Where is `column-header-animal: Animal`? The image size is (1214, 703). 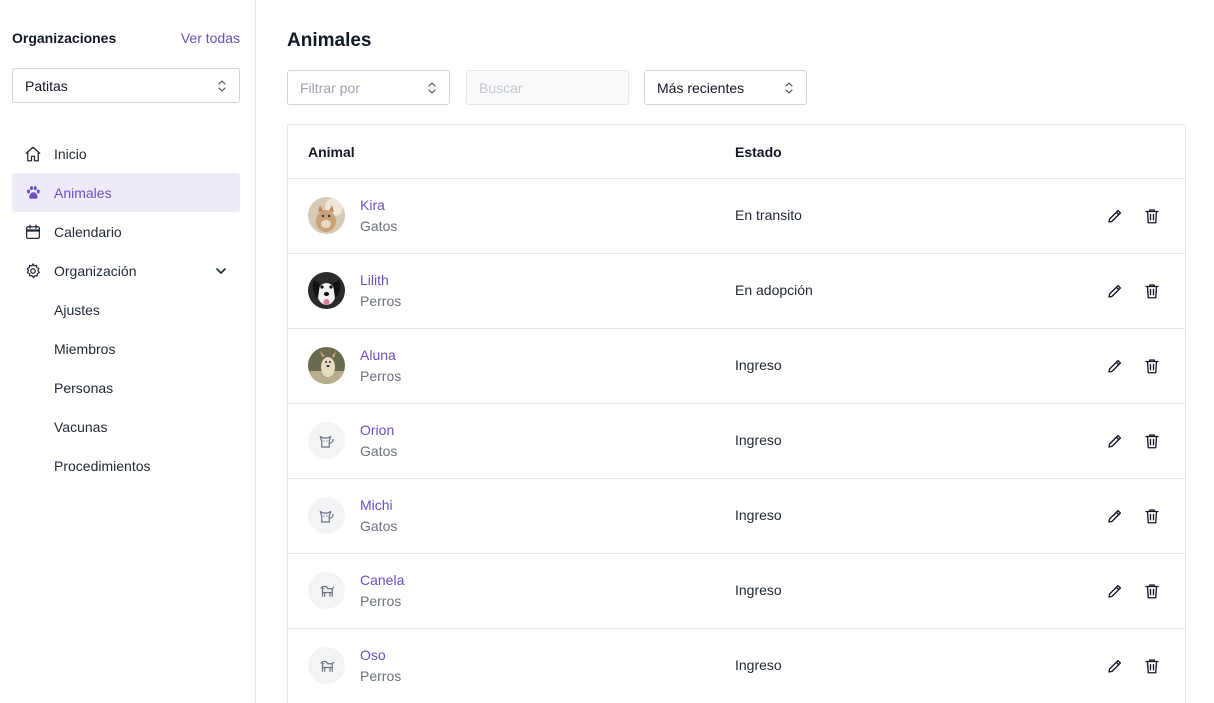
column-header-animal: Animal is located at coordinates (331, 152).